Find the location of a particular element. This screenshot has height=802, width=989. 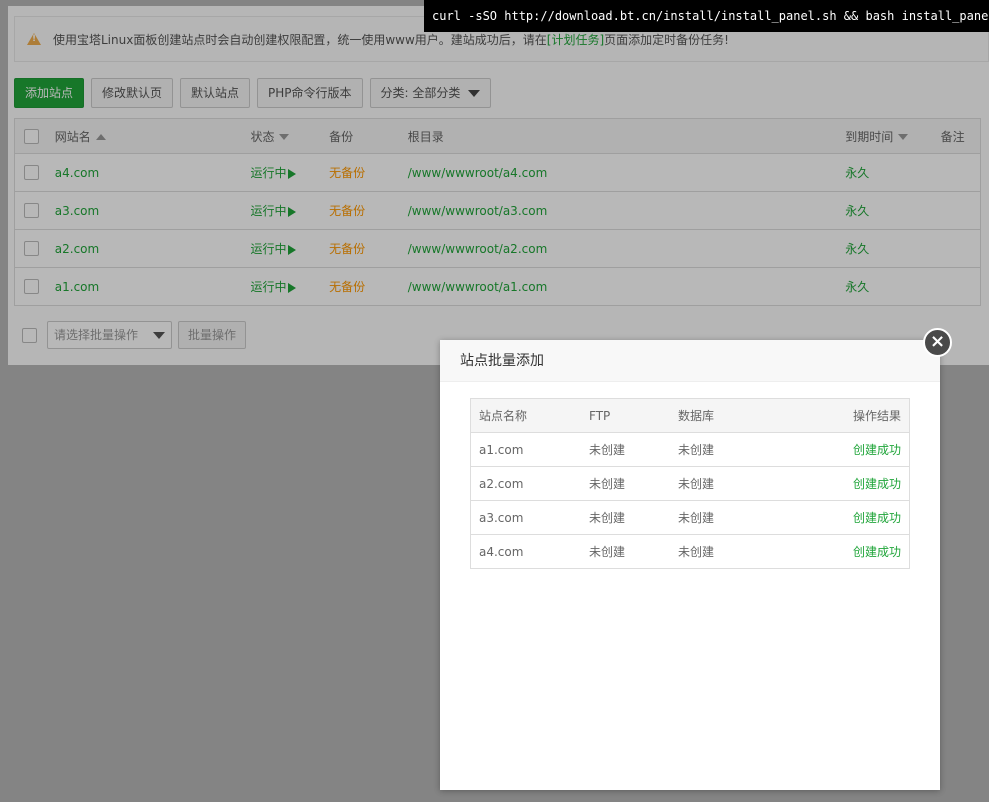

result-header-row: 站点名称 FTP 数据库 操作结果 is located at coordinates (690, 415).